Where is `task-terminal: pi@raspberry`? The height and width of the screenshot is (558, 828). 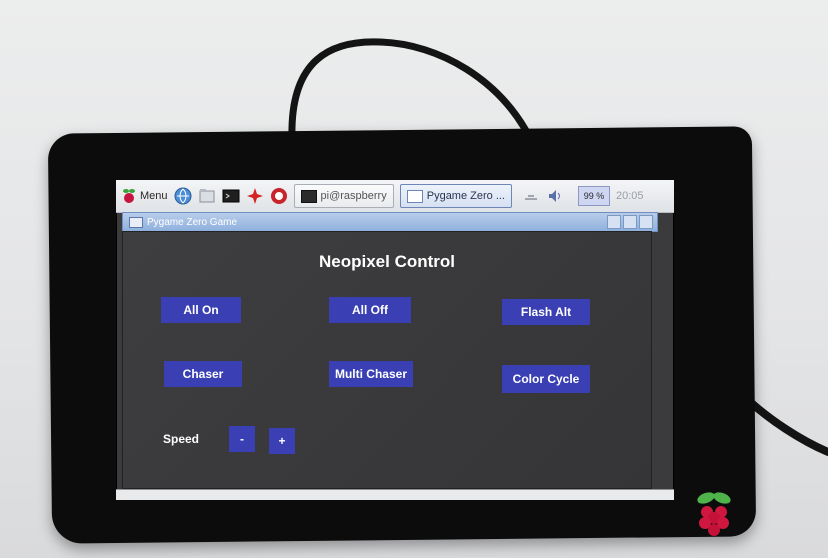
task-terminal: pi@raspberry is located at coordinates (343, 196).